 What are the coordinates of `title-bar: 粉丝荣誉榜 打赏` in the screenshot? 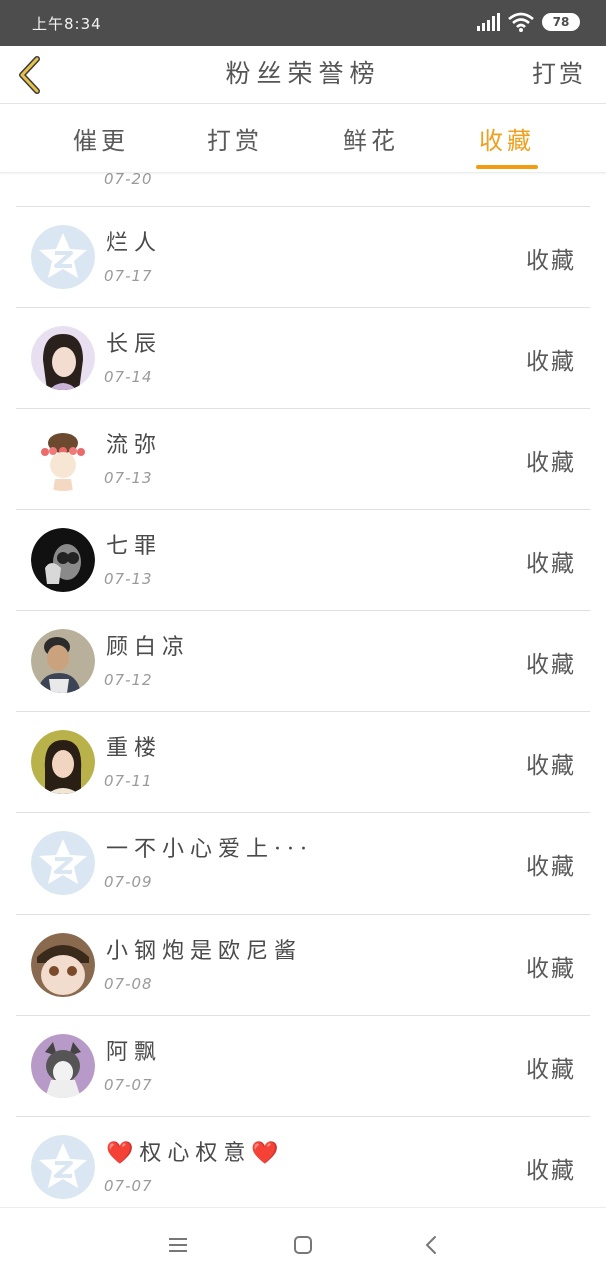 It's located at (303, 75).